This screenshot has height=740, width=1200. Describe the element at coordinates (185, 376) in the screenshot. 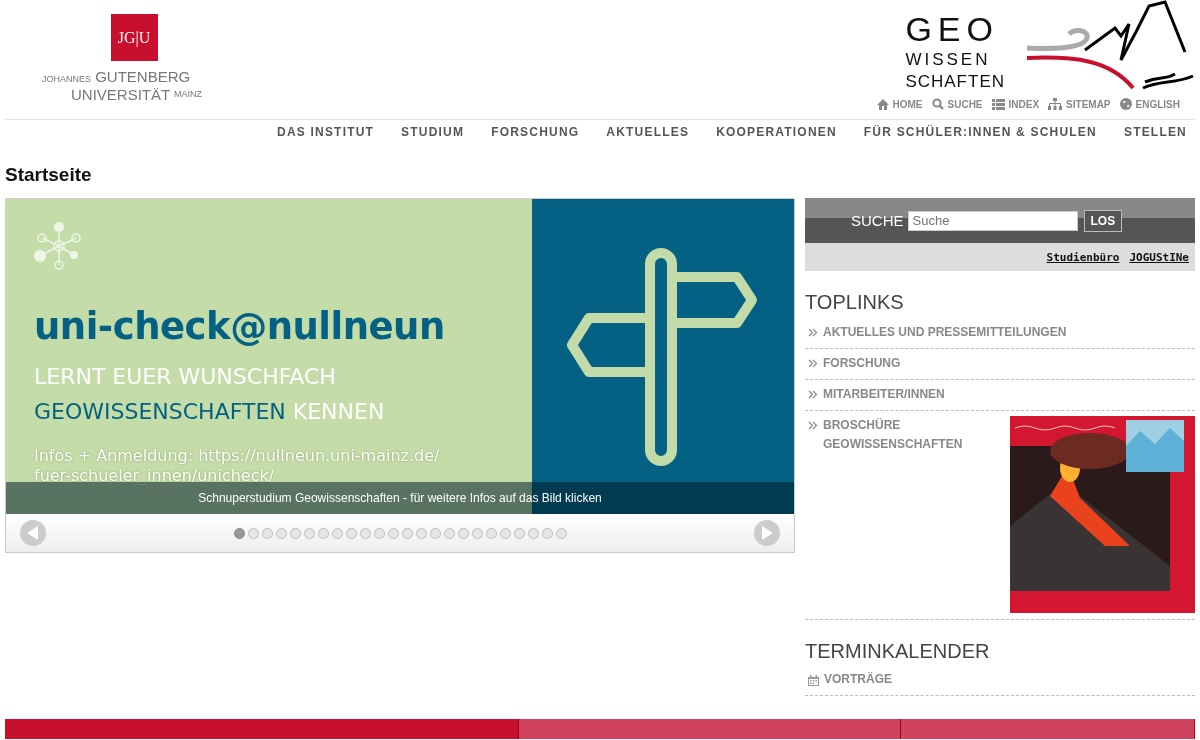

I see `banner-subtitle: LERNT EUER WUNSCHFACH` at that location.